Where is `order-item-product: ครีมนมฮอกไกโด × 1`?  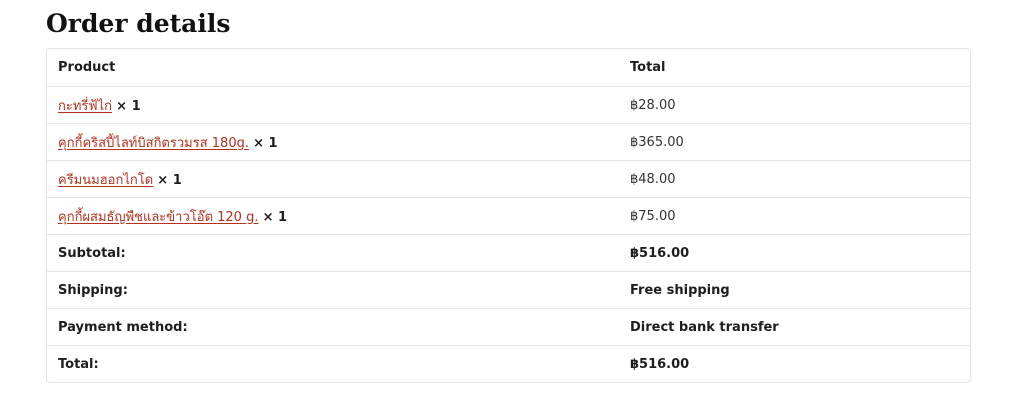
order-item-product: ครีมนมฮอกไกโด × 1 is located at coordinates (333, 179).